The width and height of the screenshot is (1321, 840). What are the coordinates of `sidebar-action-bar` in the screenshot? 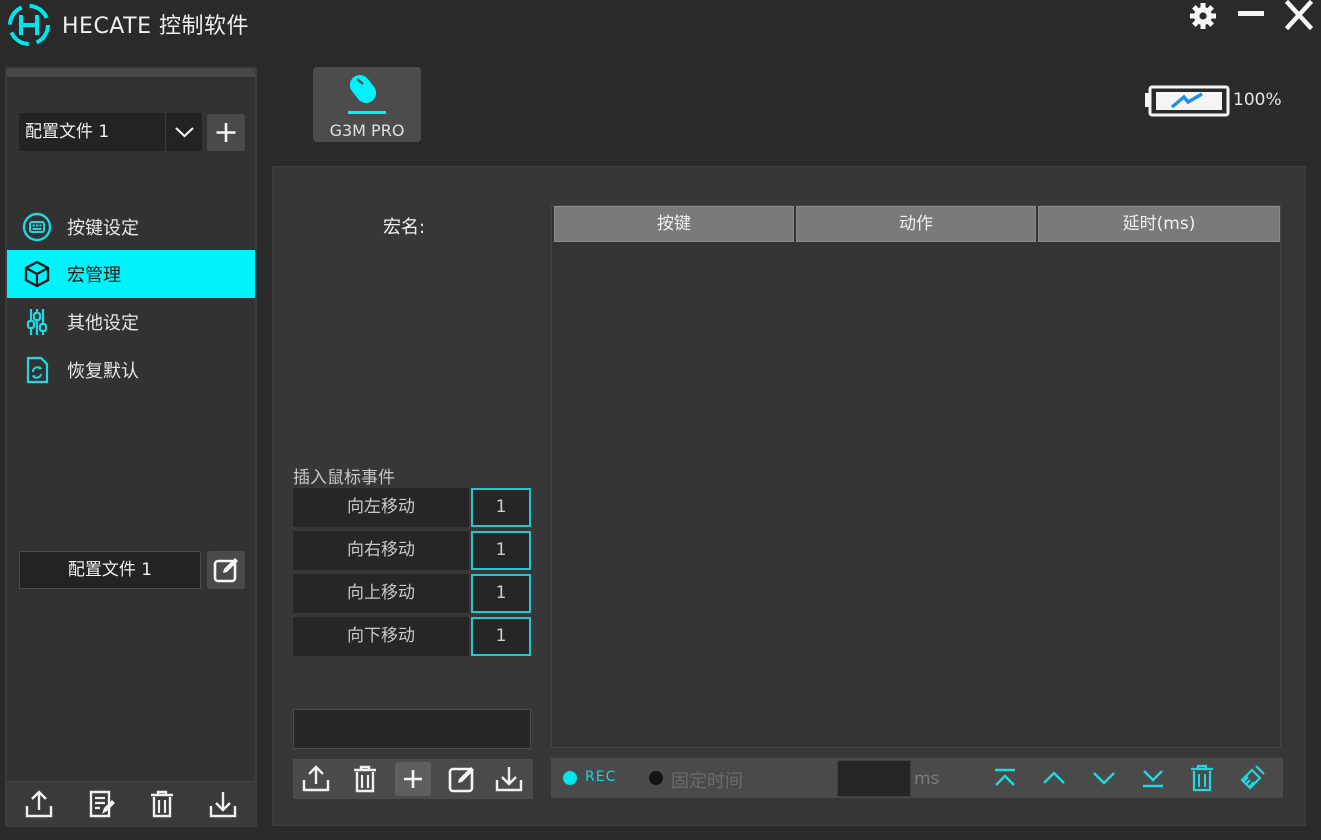 It's located at (131, 803).